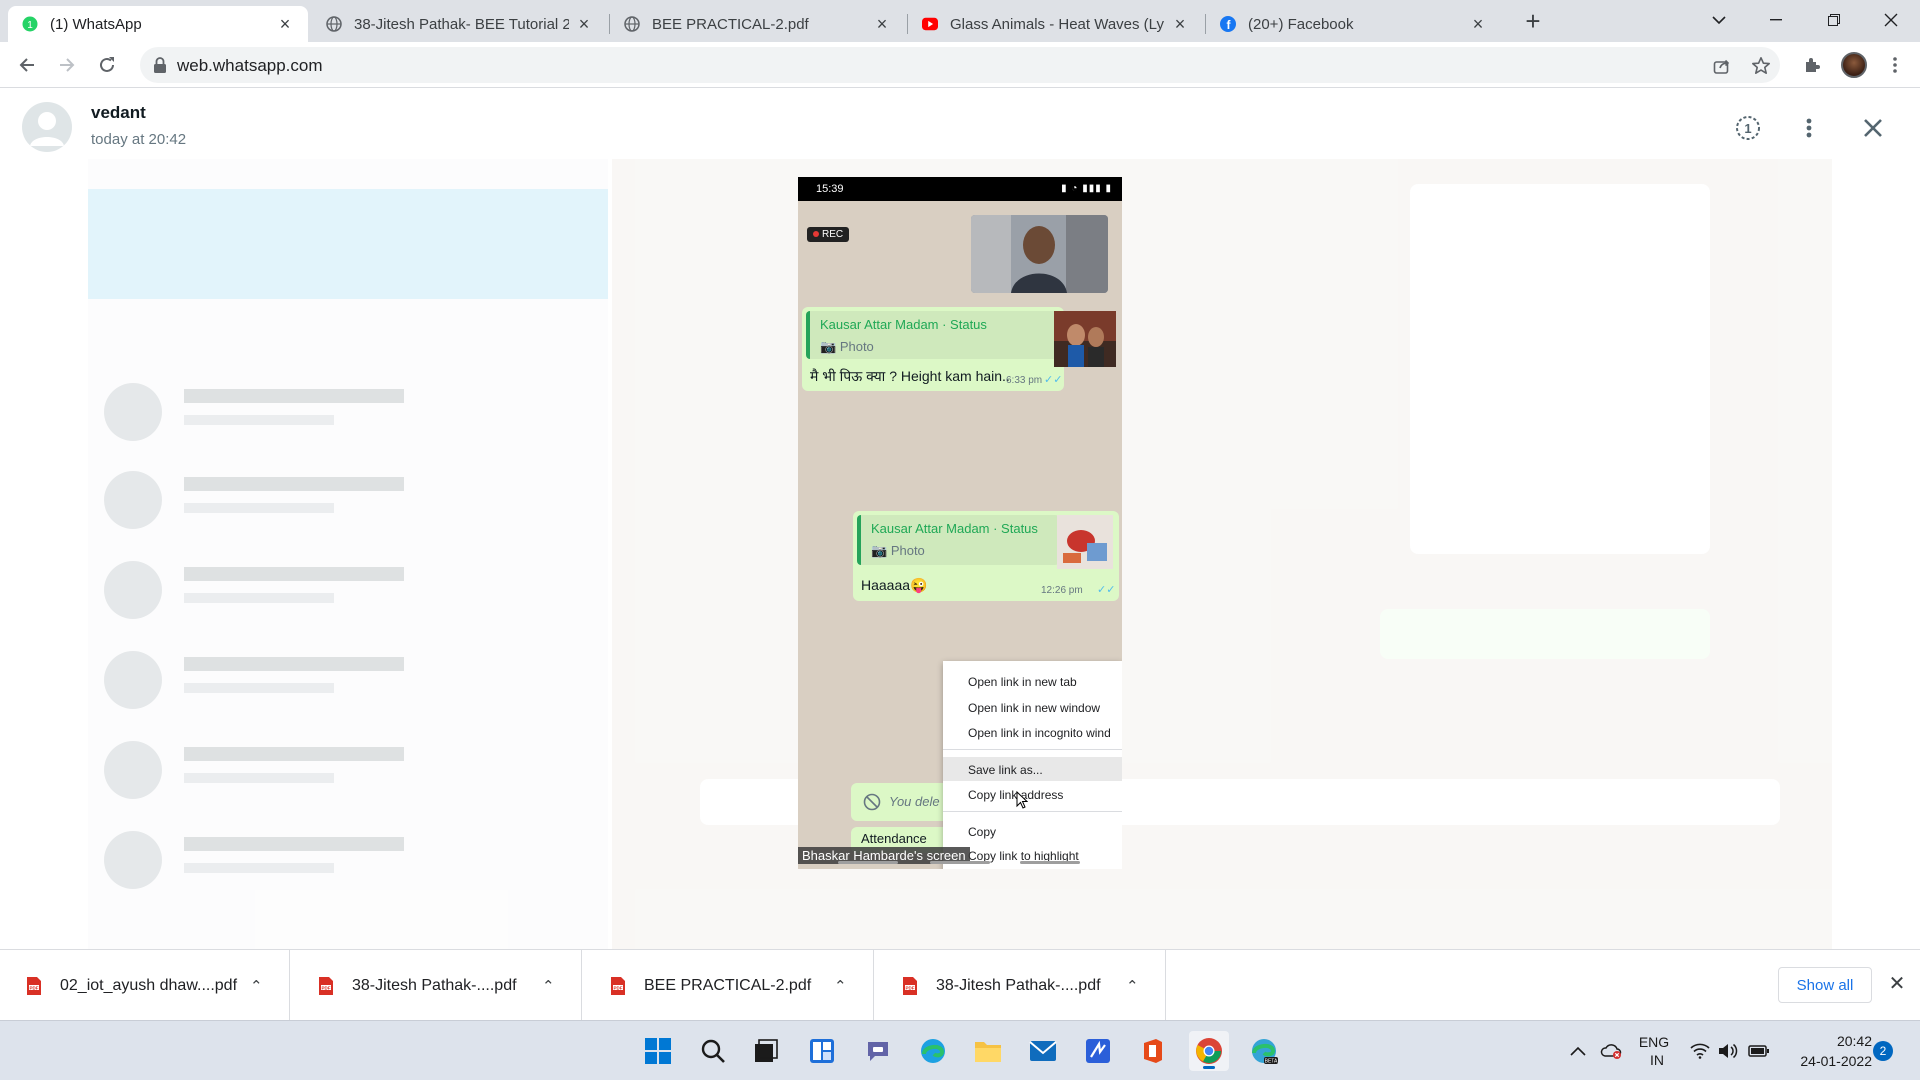  I want to click on notification-badge: 2, so click(1883, 1051).